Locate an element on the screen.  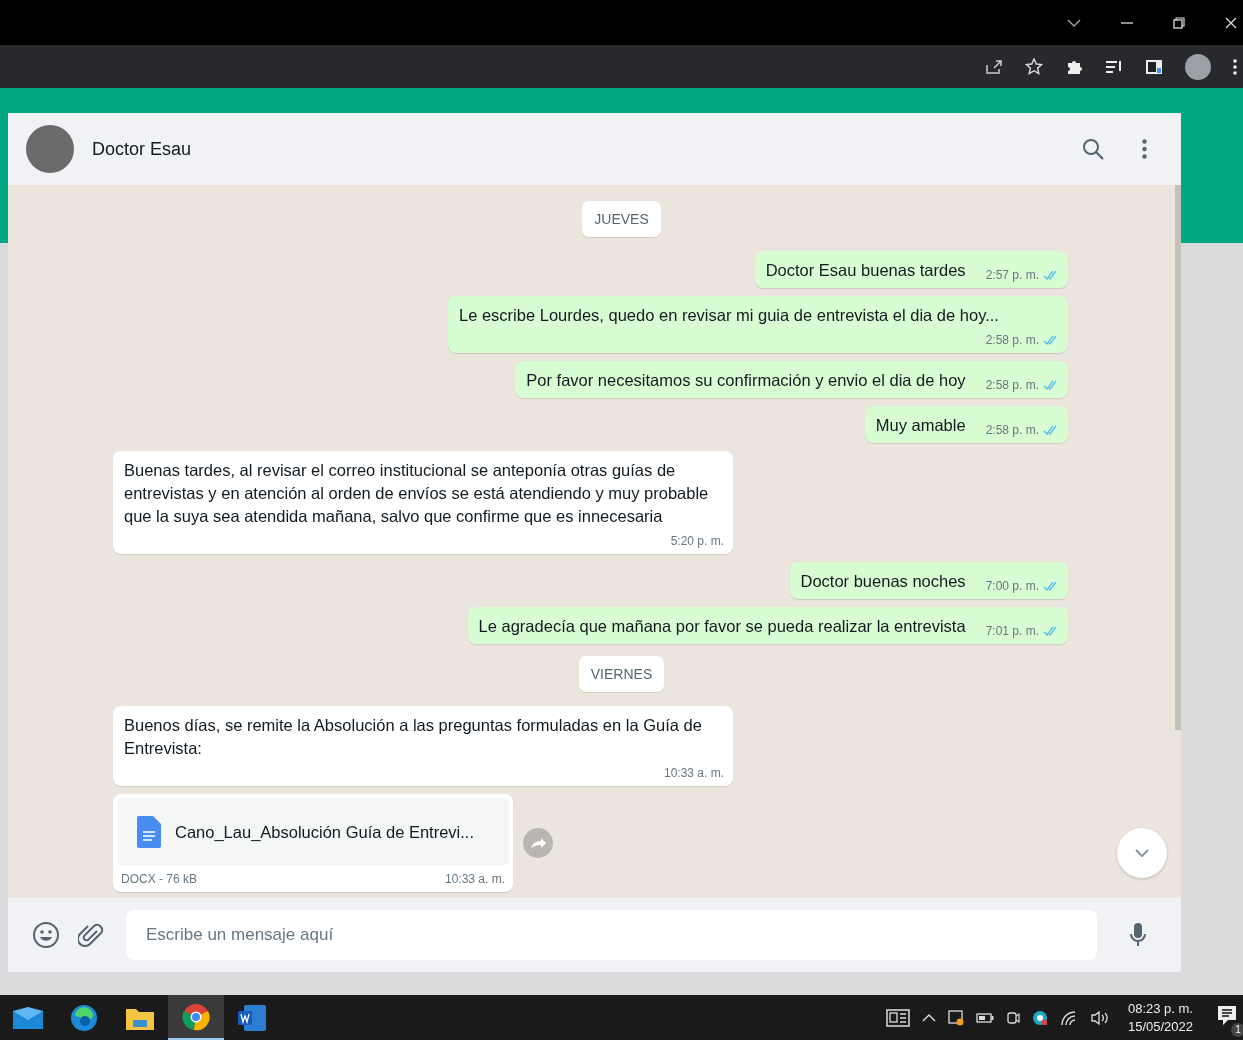
clock-date: 15/05/2022 is located at coordinates (1160, 1026).